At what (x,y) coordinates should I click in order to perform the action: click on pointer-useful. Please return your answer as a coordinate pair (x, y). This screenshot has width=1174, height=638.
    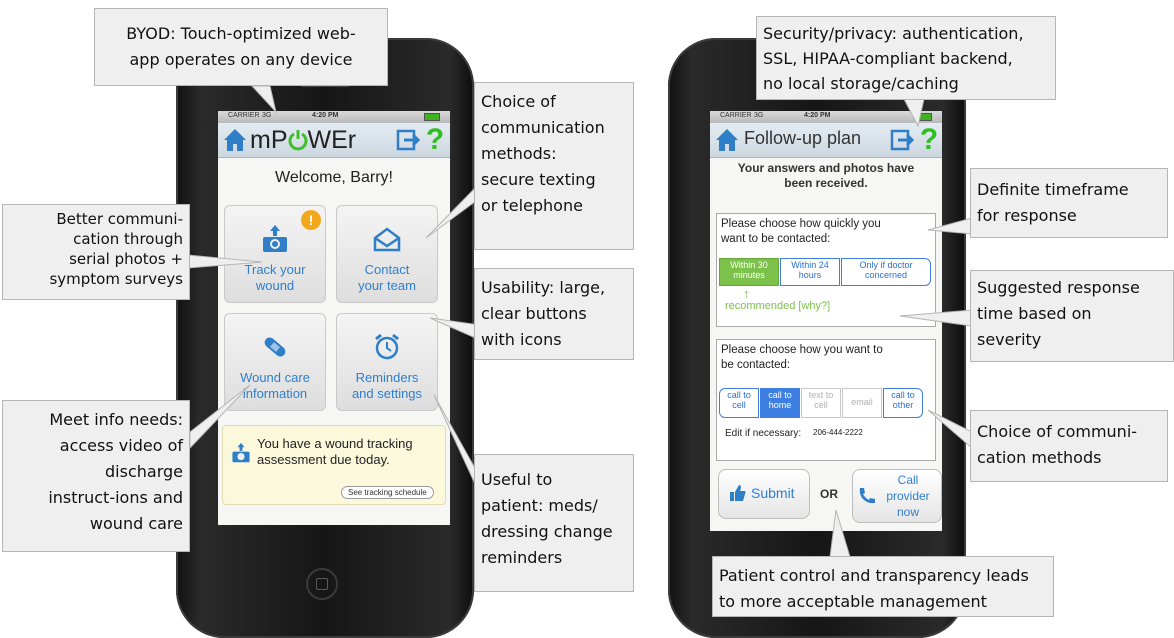
    Looking at the image, I should click on (455, 440).